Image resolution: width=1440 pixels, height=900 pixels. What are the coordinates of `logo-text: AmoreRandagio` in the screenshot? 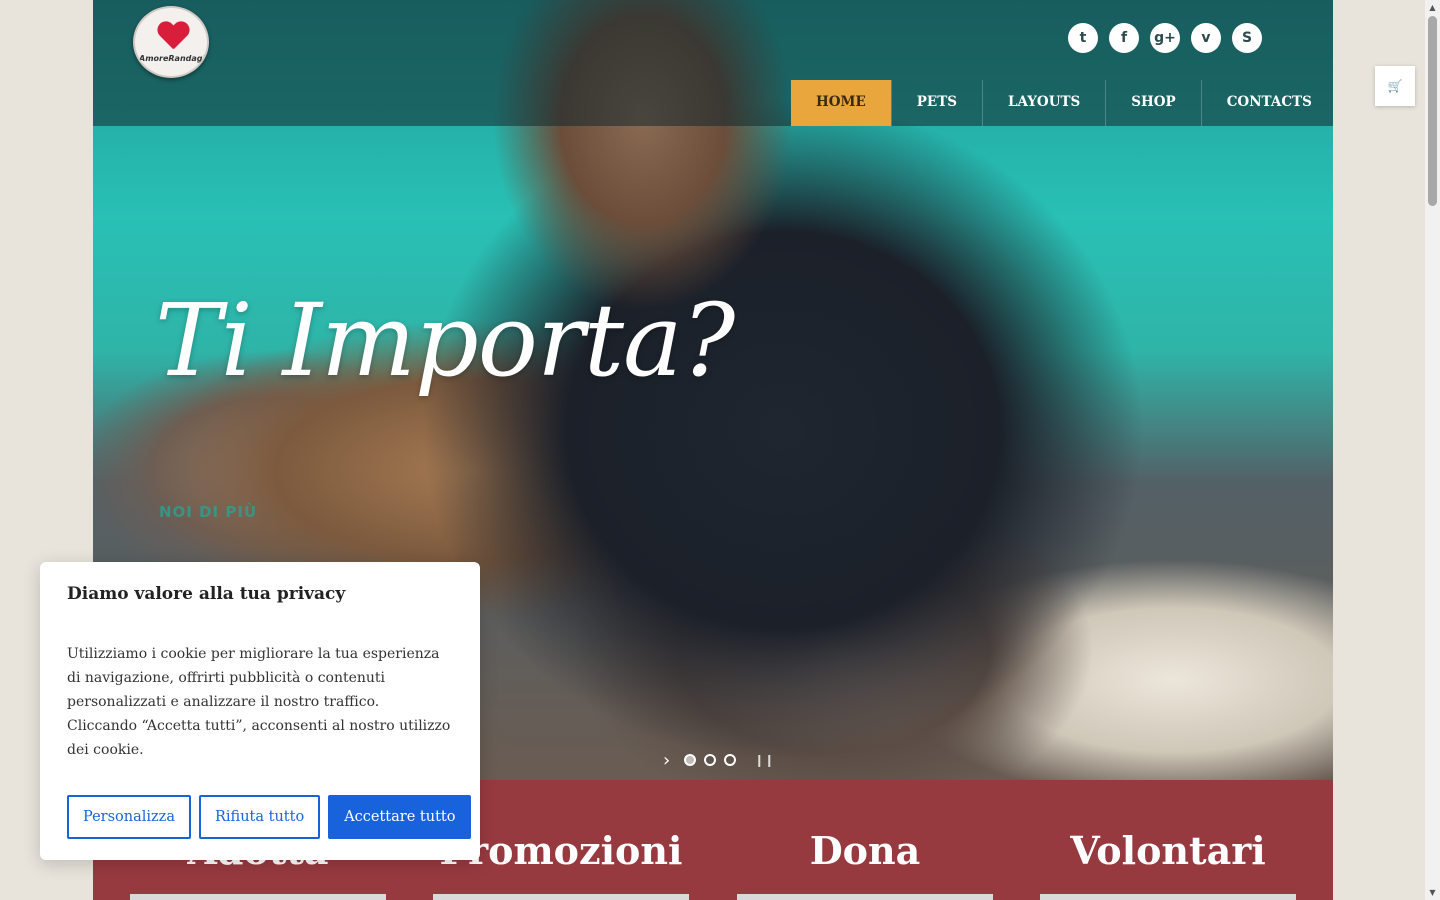 It's located at (174, 58).